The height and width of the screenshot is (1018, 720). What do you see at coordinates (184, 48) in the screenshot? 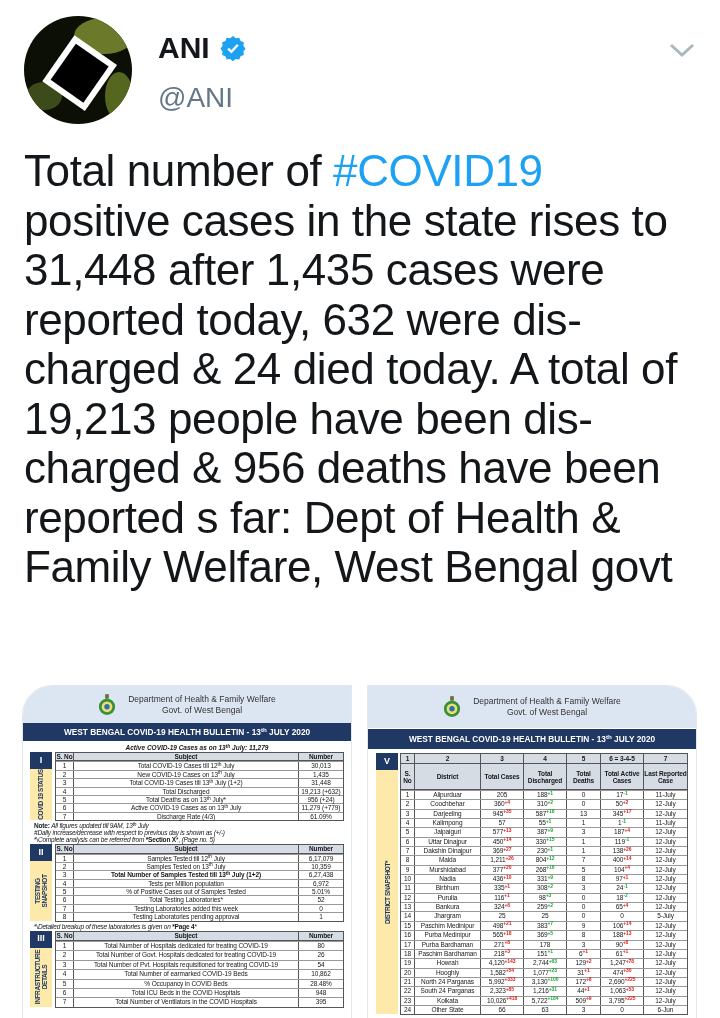
I see `author-name: ANI` at bounding box center [184, 48].